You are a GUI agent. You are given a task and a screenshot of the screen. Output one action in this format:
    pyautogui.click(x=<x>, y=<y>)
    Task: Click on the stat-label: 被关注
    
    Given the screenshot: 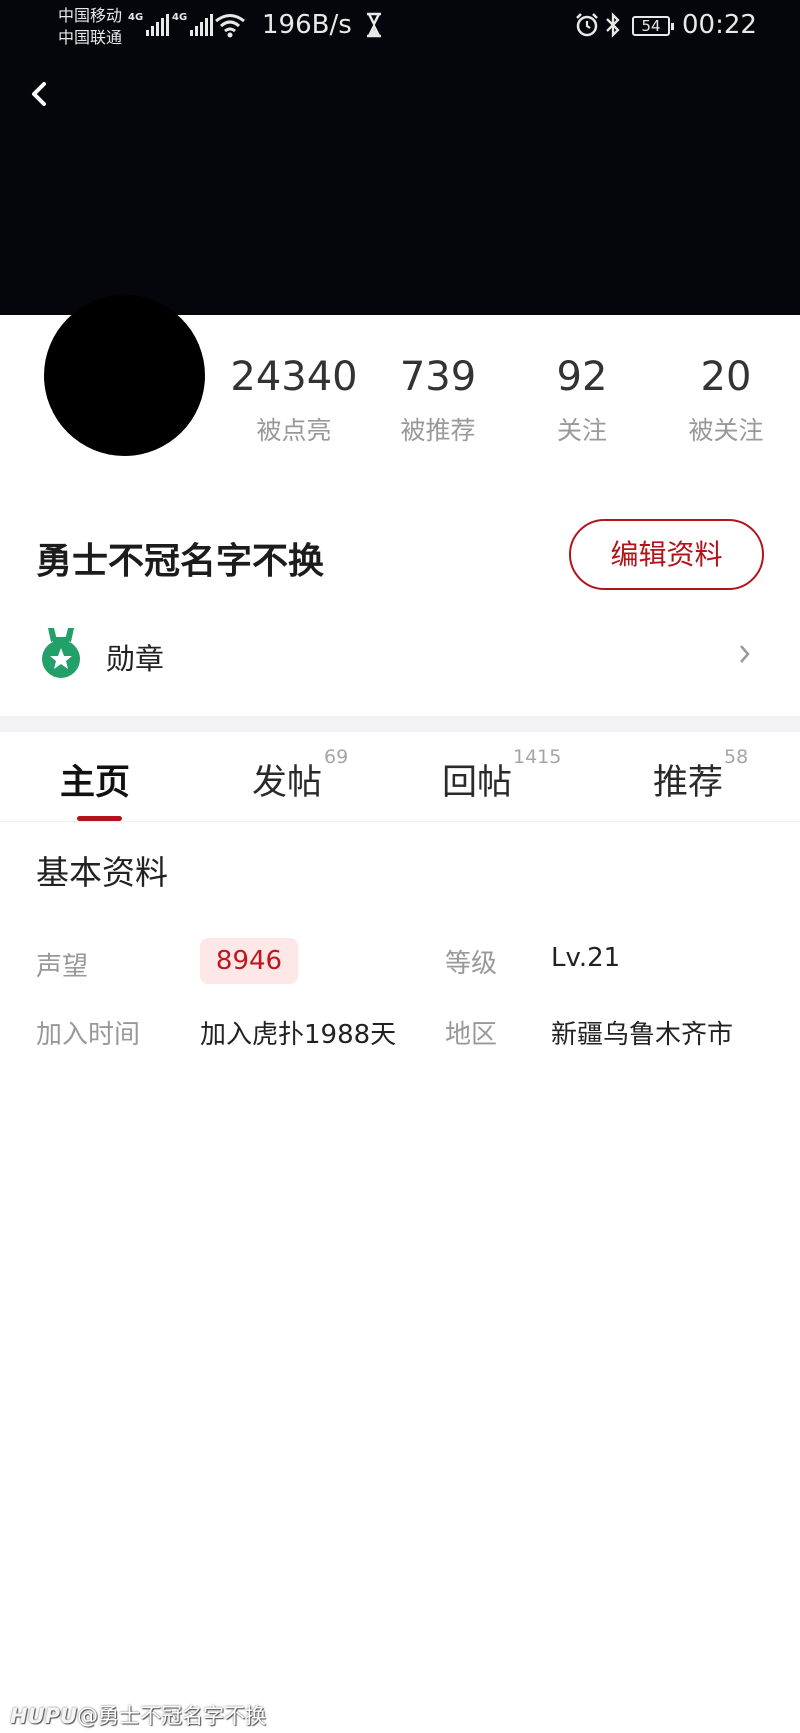 What is the action you would take?
    pyautogui.click(x=726, y=430)
    